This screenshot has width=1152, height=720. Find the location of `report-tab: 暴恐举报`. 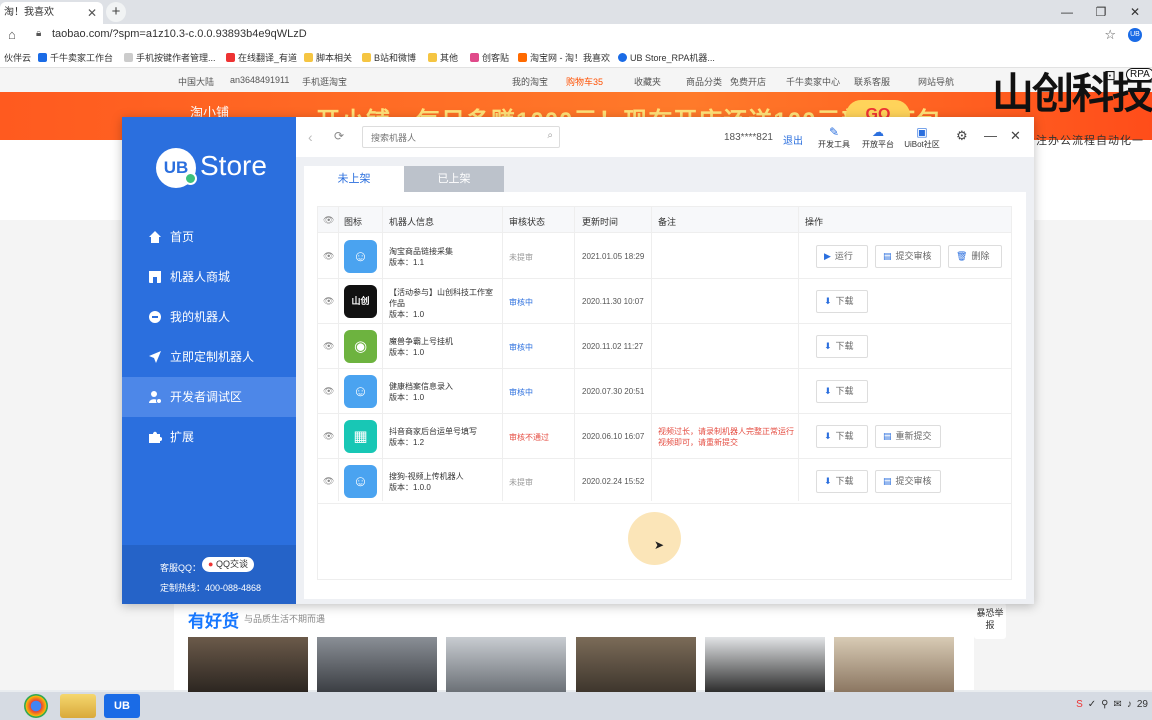

report-tab: 暴恐举报 is located at coordinates (990, 621).